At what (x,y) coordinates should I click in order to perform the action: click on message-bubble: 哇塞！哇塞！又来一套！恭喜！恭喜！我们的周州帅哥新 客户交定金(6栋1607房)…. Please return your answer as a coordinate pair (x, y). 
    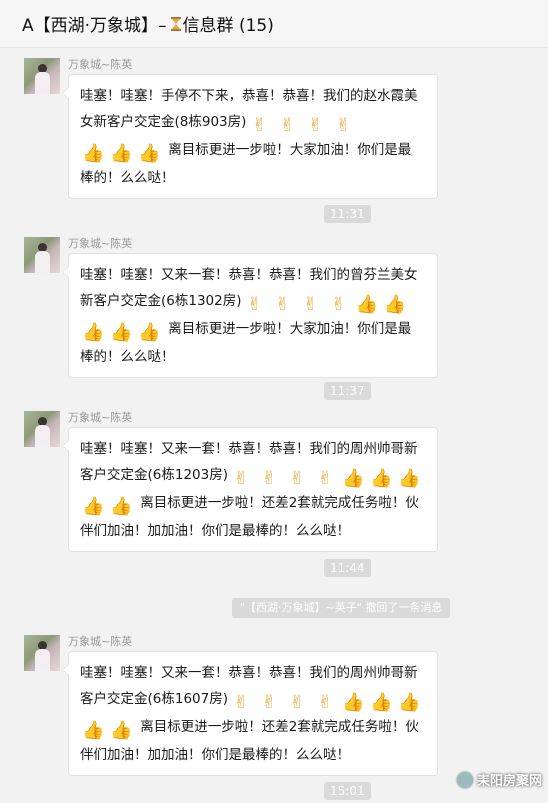
    Looking at the image, I should click on (250, 713).